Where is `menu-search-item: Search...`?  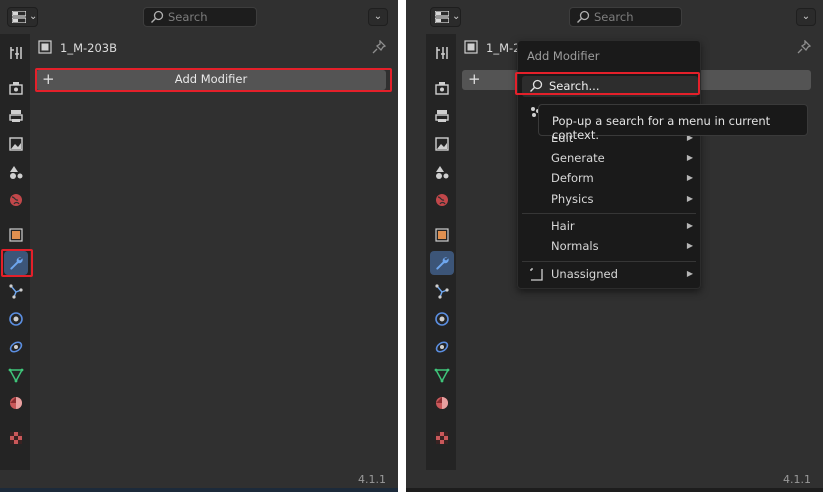 menu-search-item: Search... is located at coordinates (610, 86).